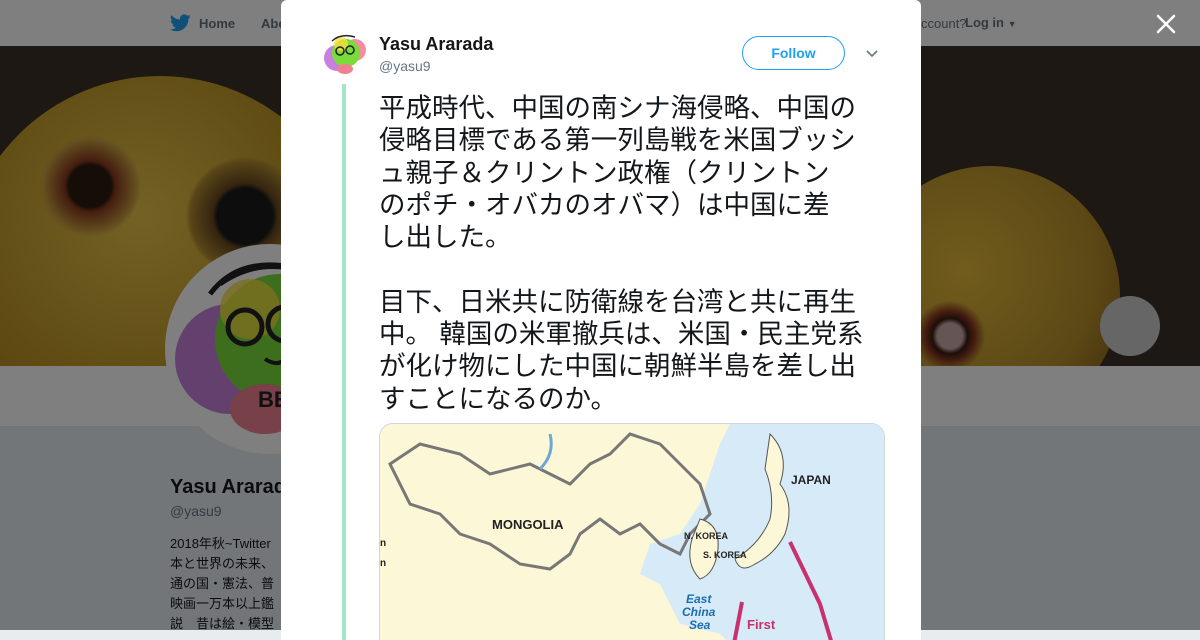 The image size is (1200, 640). Describe the element at coordinates (345, 54) in the screenshot. I see `tweet-author-avatar` at that location.